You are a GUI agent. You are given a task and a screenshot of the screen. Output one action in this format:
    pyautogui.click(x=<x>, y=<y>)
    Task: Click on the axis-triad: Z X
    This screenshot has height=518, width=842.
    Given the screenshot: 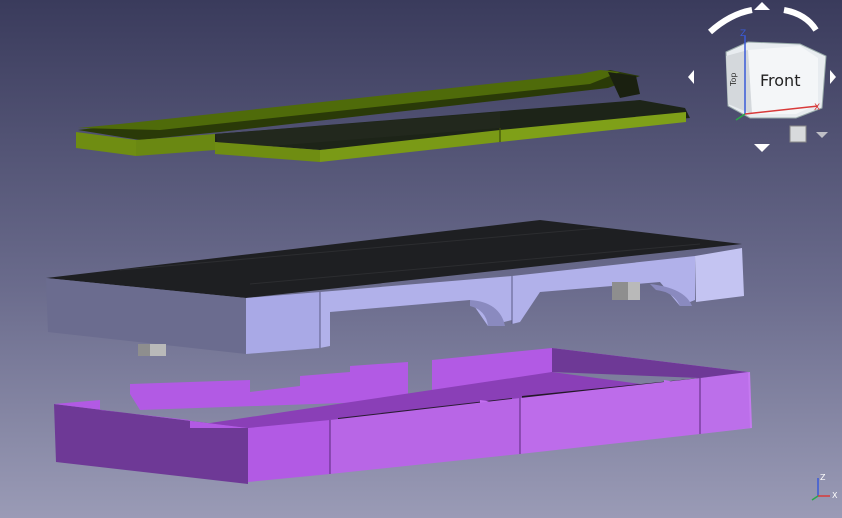 What is the action you would take?
    pyautogui.click(x=824, y=487)
    